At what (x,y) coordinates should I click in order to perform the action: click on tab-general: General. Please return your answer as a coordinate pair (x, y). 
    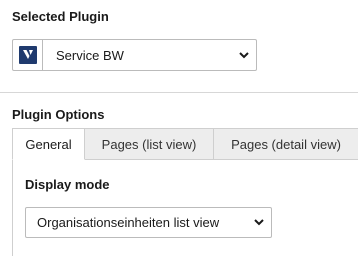
    Looking at the image, I should click on (48, 144).